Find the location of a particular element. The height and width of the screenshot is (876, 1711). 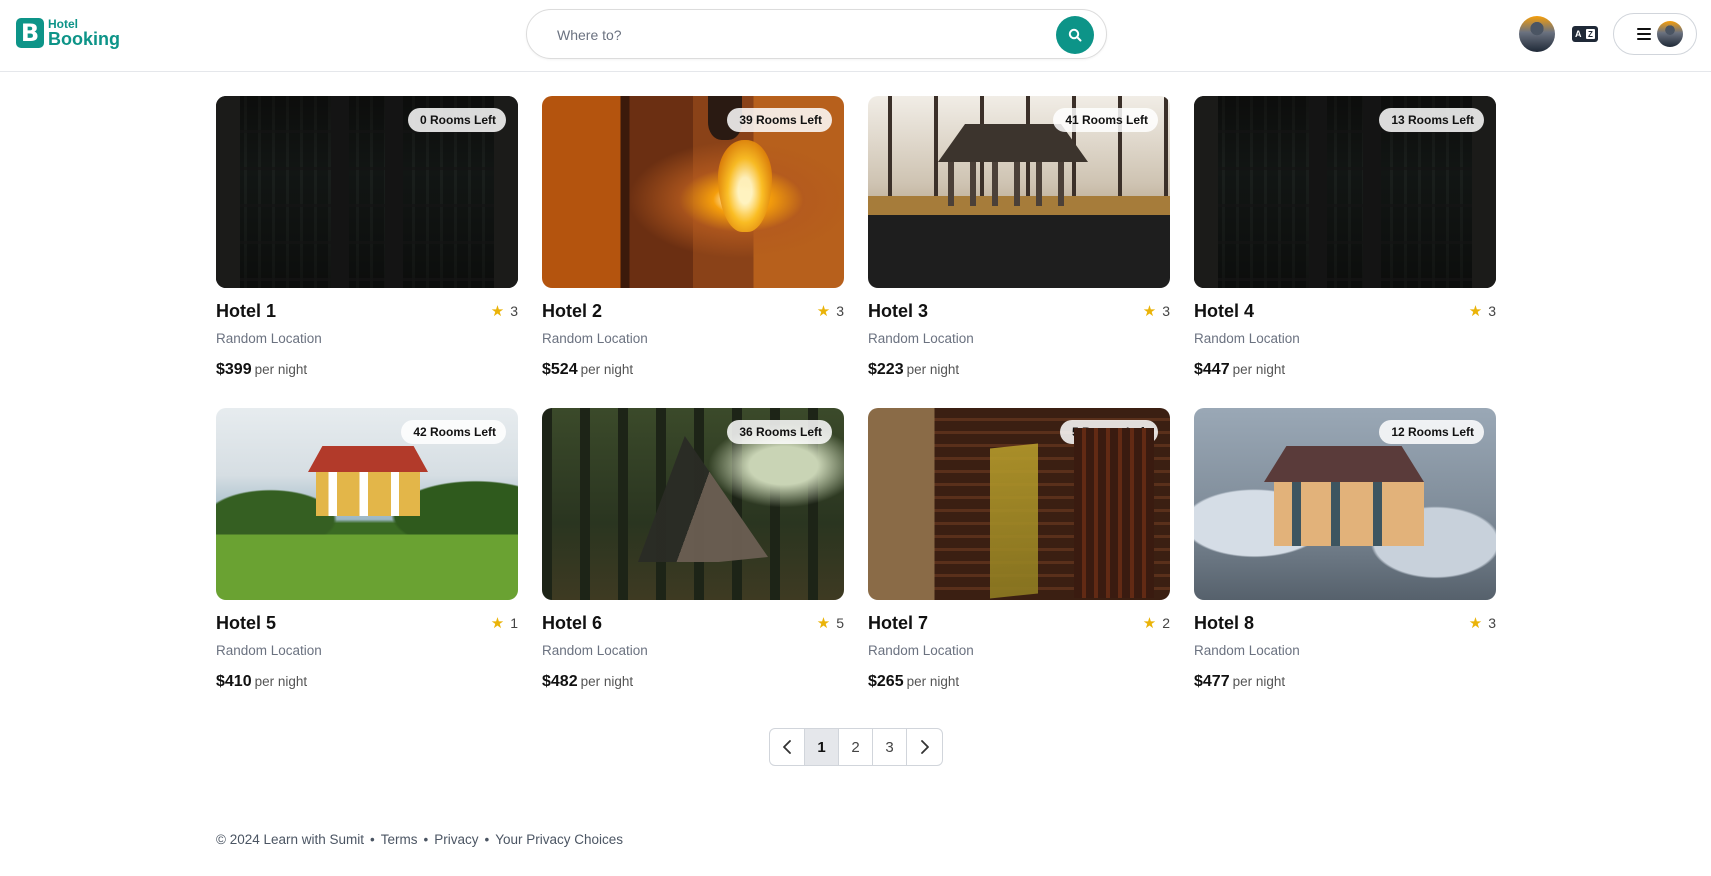

search-icon is located at coordinates (1075, 35).